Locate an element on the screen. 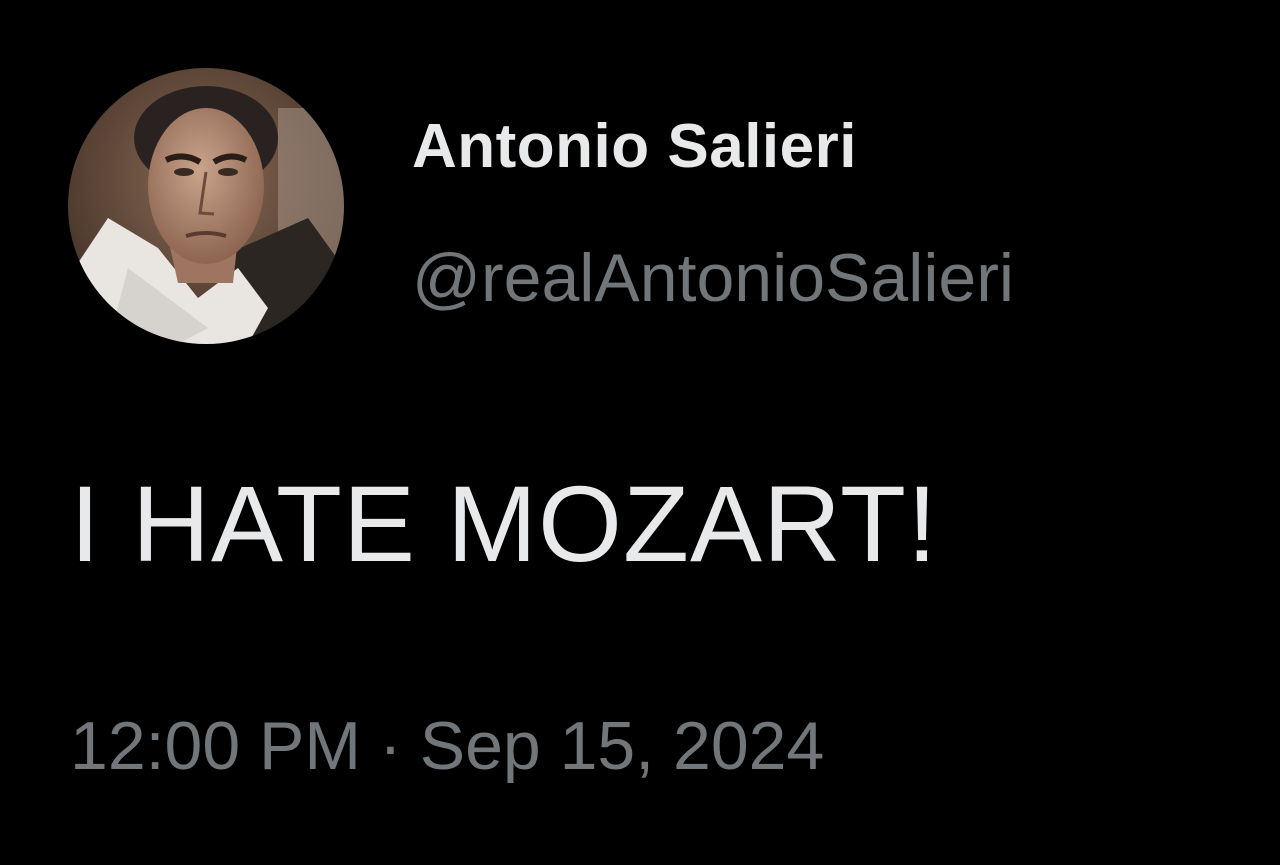 The height and width of the screenshot is (865, 1280). avatar-photo-icon is located at coordinates (206, 206).